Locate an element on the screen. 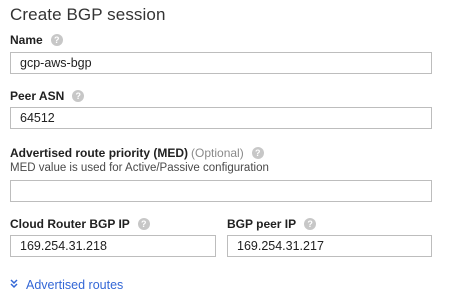 The width and height of the screenshot is (474, 304). peer-asn-label: Peer ASN is located at coordinates (37, 96).